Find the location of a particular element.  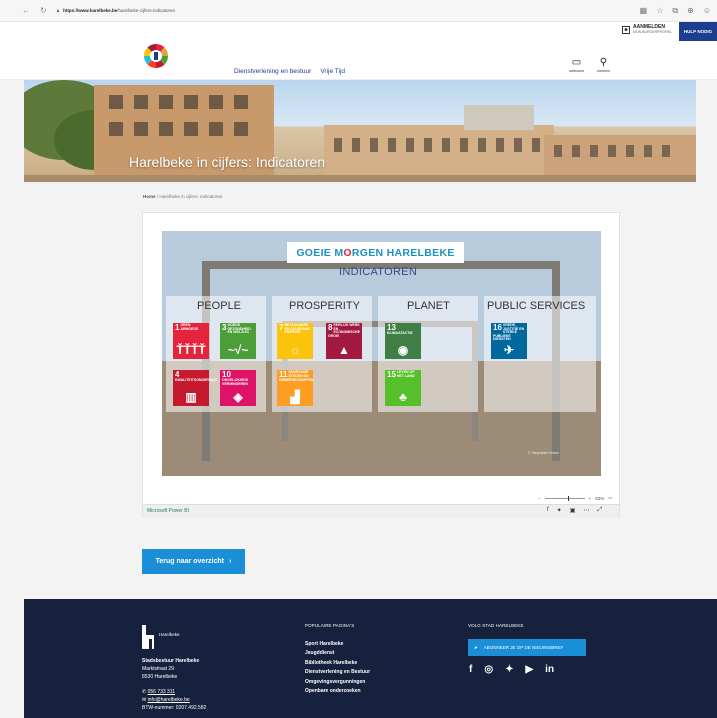

grid-icon: ▦ is located at coordinates (644, 11).